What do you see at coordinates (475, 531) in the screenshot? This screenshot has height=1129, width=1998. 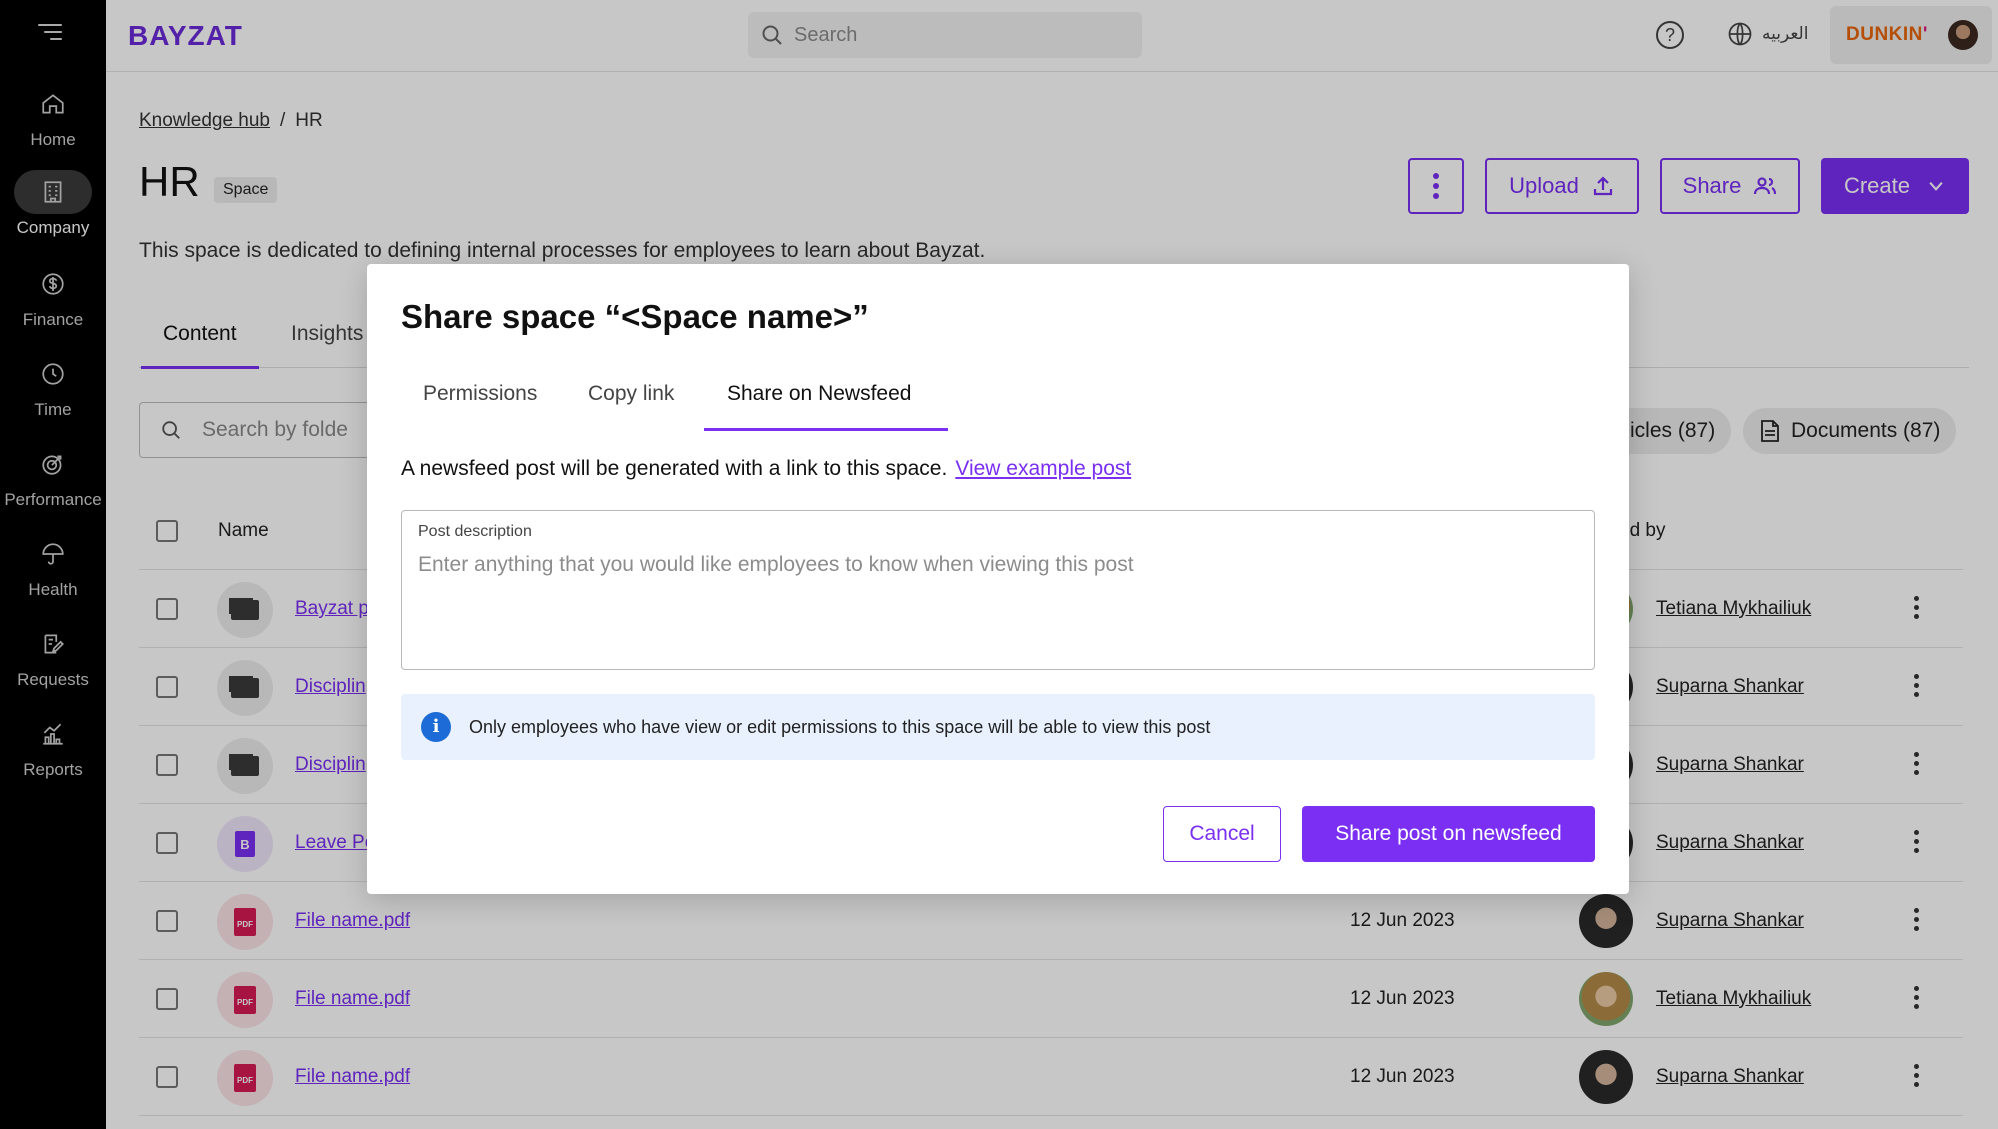 I see `field-label: Post description` at bounding box center [475, 531].